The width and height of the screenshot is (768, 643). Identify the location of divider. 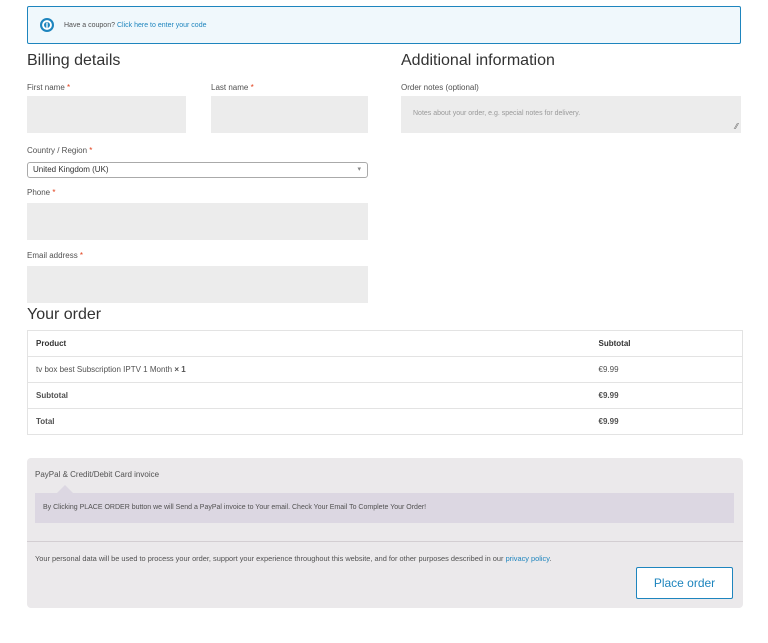
(385, 541).